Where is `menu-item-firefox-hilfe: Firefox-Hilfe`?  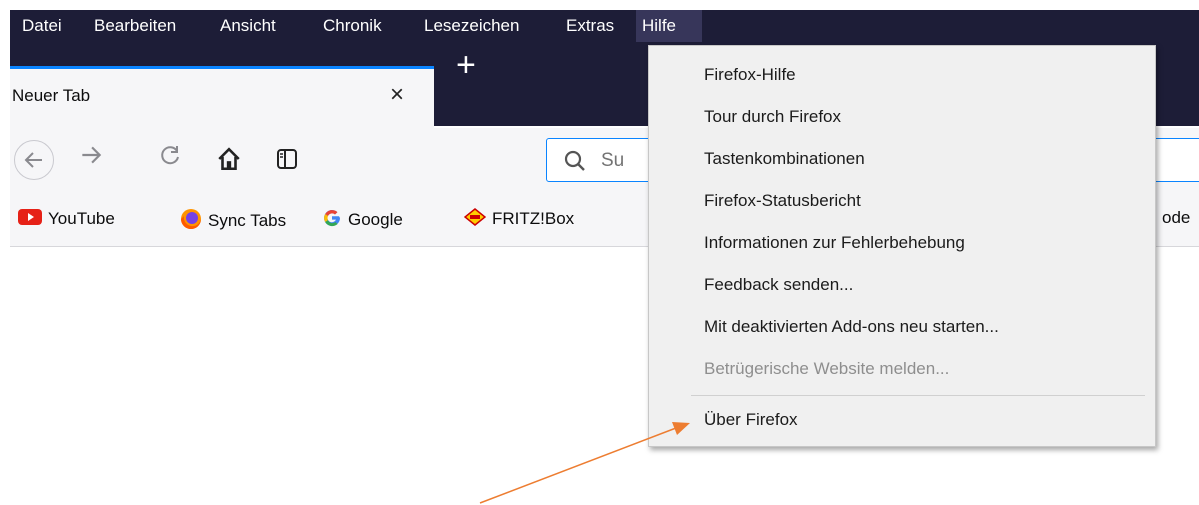
menu-item-firefox-hilfe: Firefox-Hilfe is located at coordinates (750, 75).